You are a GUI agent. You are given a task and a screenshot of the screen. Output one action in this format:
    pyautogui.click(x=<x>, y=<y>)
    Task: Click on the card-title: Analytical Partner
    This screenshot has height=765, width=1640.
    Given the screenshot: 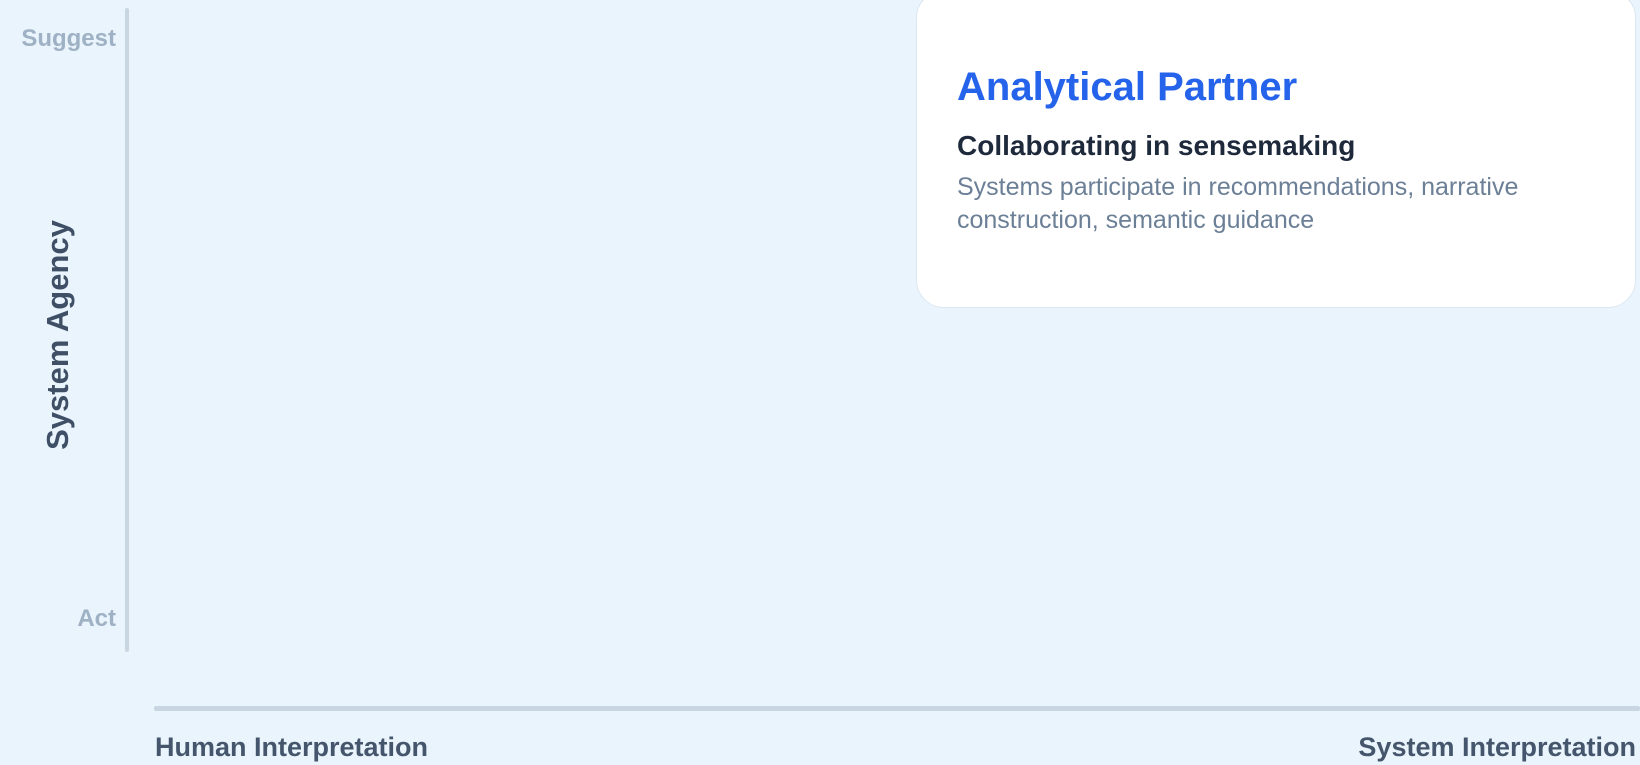 What is the action you would take?
    pyautogui.click(x=1127, y=87)
    